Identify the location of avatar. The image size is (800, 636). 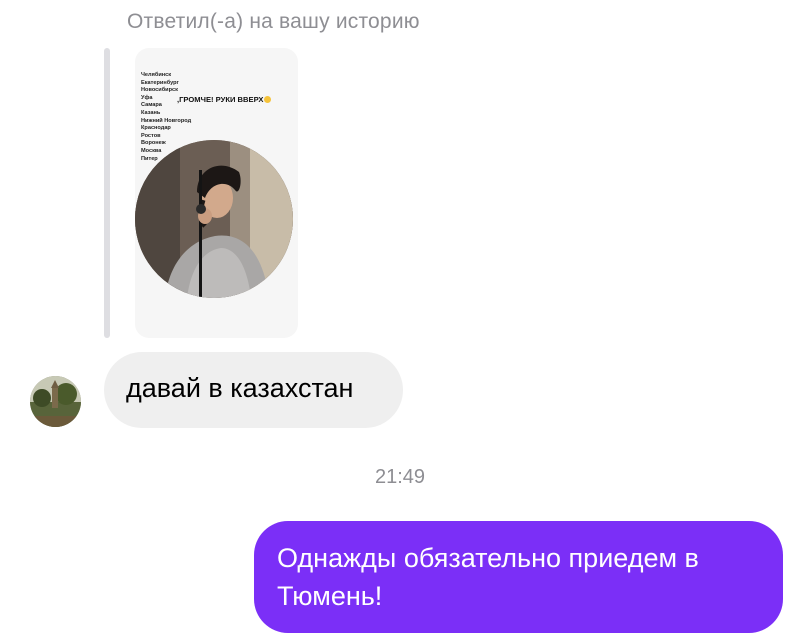
(55, 401).